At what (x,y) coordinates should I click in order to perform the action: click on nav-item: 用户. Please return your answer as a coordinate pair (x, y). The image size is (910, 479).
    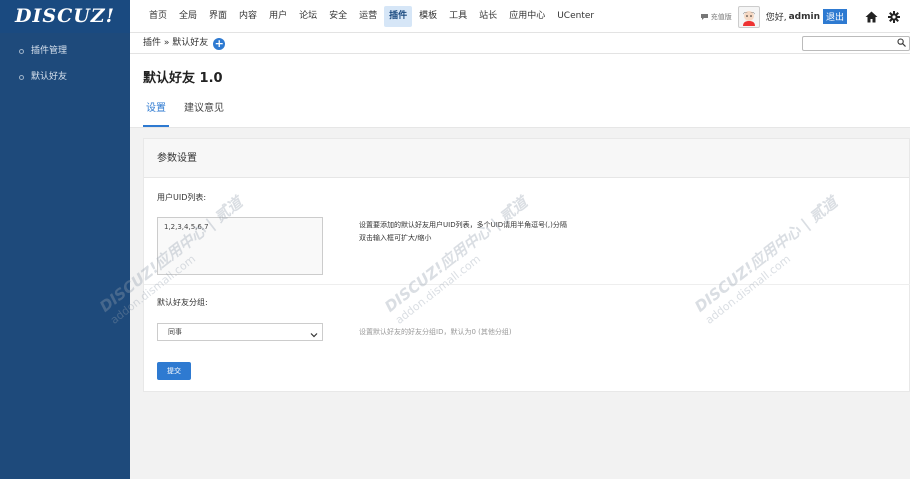
    Looking at the image, I should click on (278, 16).